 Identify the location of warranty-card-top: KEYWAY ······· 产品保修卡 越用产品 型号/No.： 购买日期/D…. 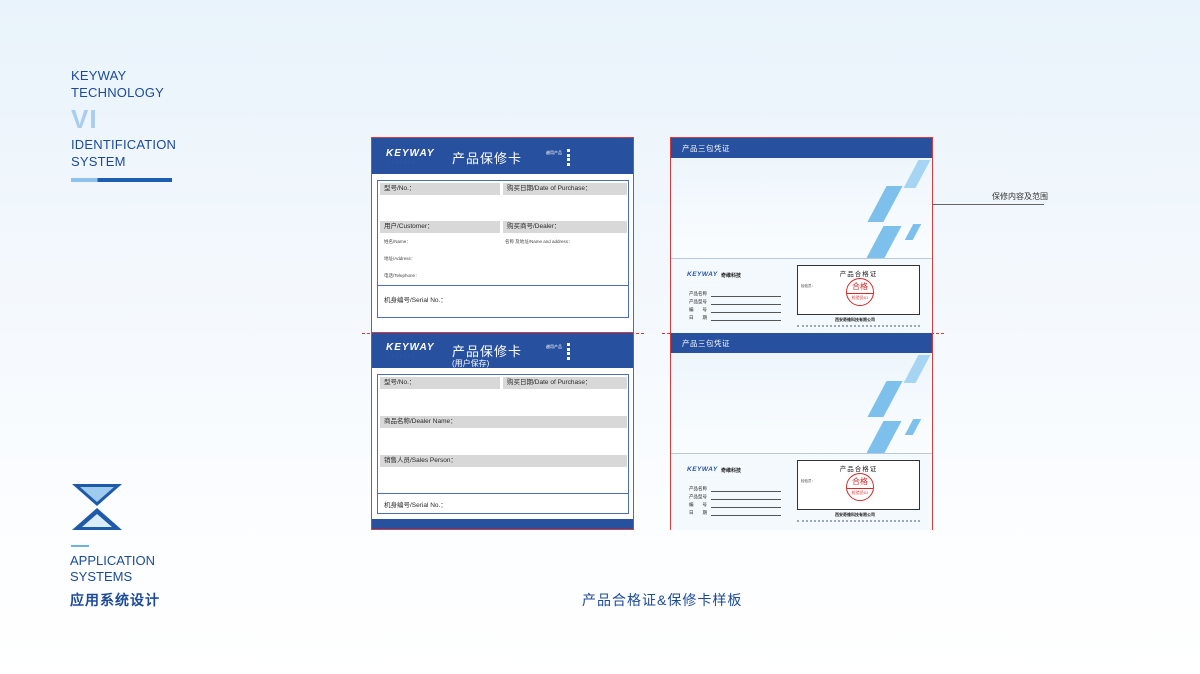
(502, 235).